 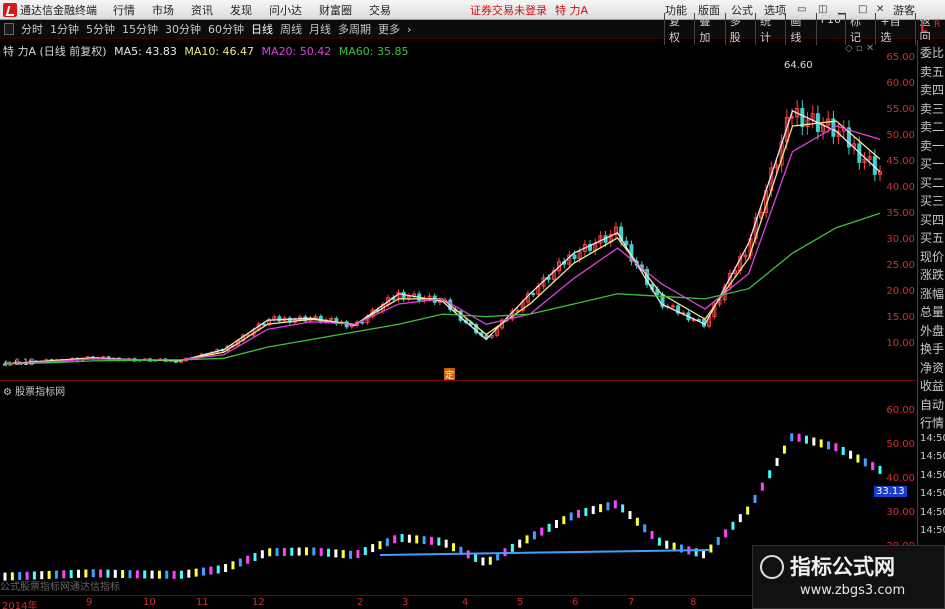 What do you see at coordinates (258, 602) in the screenshot?
I see `x-tick: 12` at bounding box center [258, 602].